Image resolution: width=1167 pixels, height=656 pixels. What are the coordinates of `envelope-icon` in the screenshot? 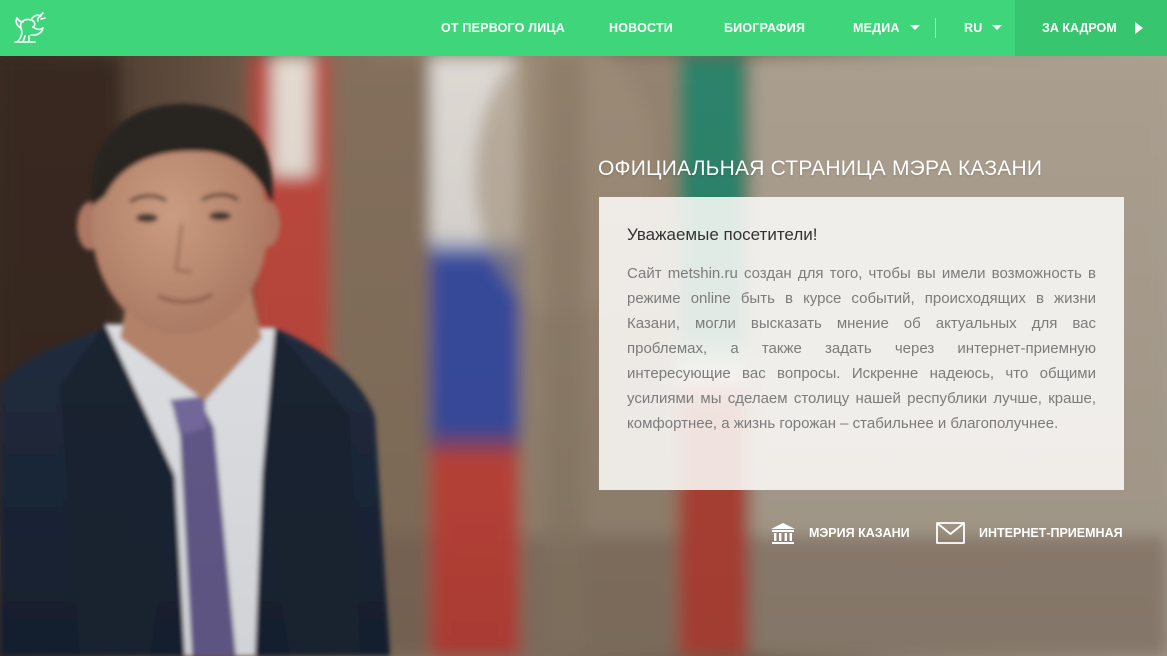 It's located at (950, 533).